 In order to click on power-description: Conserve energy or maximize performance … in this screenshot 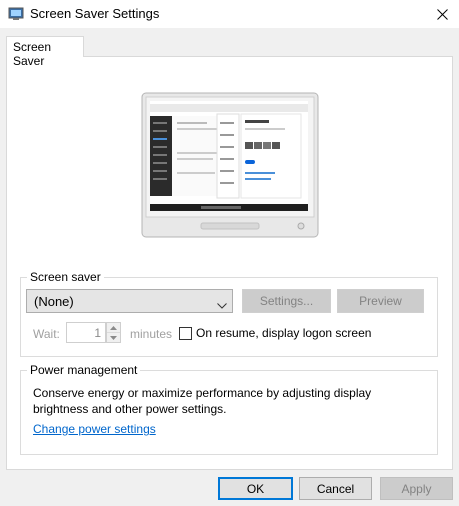, I will do `click(202, 401)`.